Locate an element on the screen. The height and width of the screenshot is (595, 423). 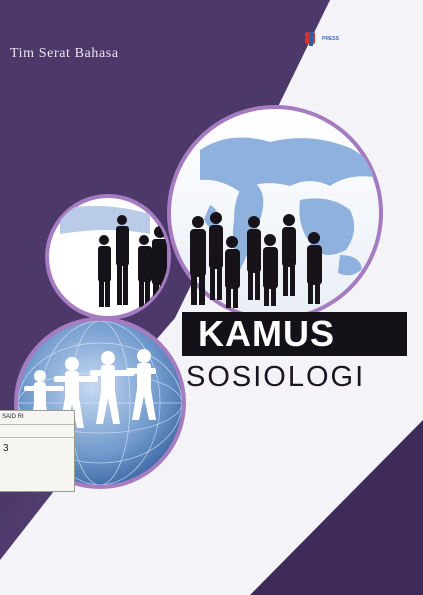
library-label-line2: 3 is located at coordinates (6, 448).